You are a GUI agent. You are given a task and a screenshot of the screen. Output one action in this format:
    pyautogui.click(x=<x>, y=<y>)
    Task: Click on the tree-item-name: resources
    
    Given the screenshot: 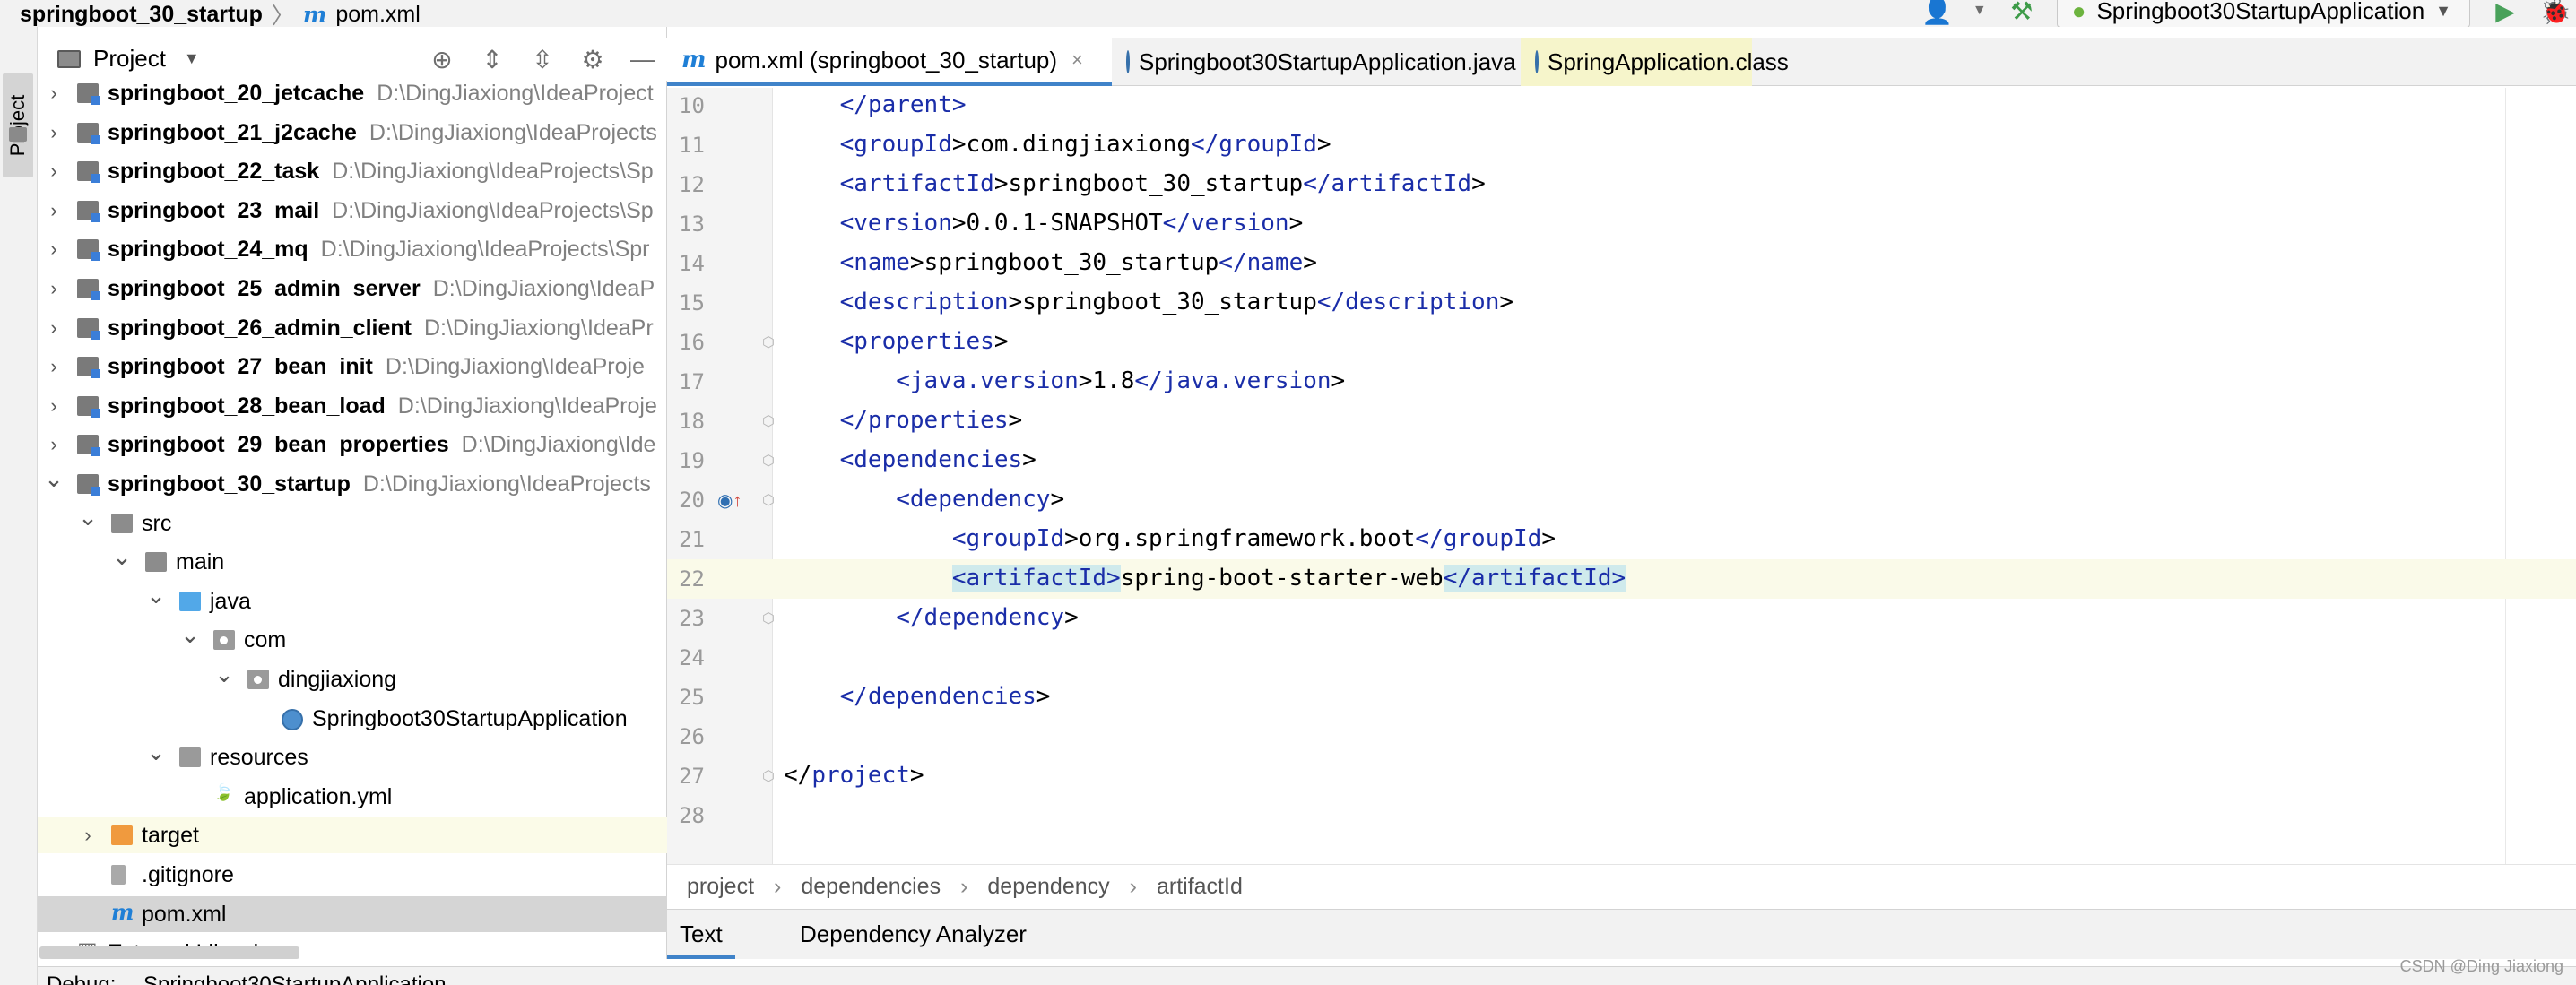 What is the action you would take?
    pyautogui.click(x=259, y=758)
    